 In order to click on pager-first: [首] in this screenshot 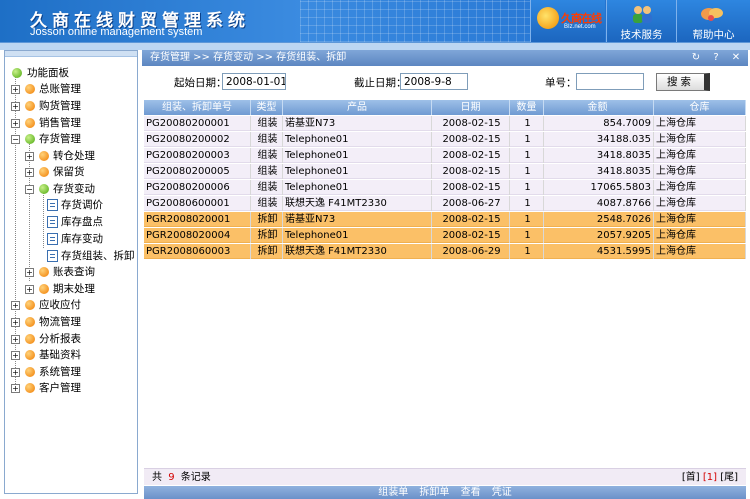, I will do `click(691, 477)`.